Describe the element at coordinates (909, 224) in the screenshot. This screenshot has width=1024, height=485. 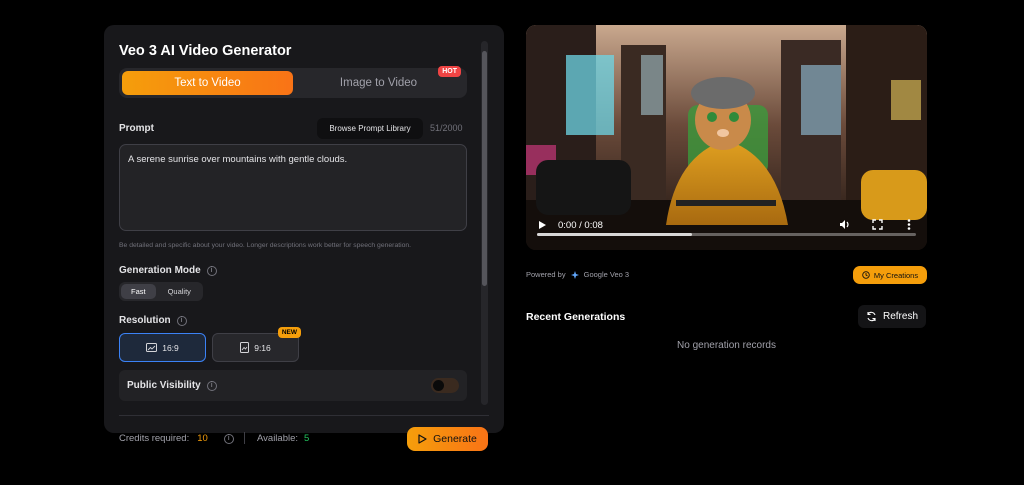
I see `more-options-icon` at that location.